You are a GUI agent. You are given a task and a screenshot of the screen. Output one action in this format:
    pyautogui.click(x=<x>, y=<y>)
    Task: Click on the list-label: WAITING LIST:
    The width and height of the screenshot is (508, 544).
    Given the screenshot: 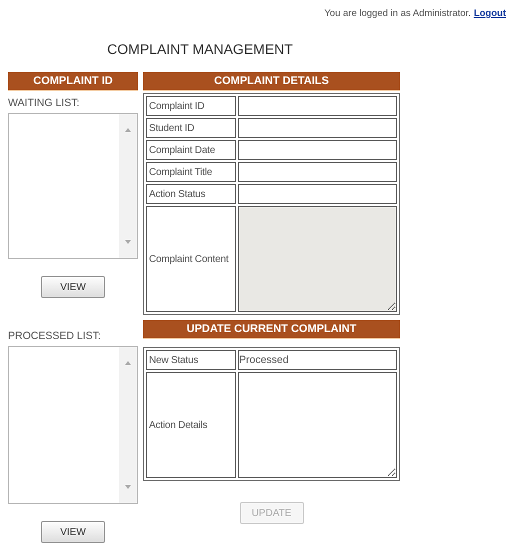 What is the action you would take?
    pyautogui.click(x=44, y=103)
    